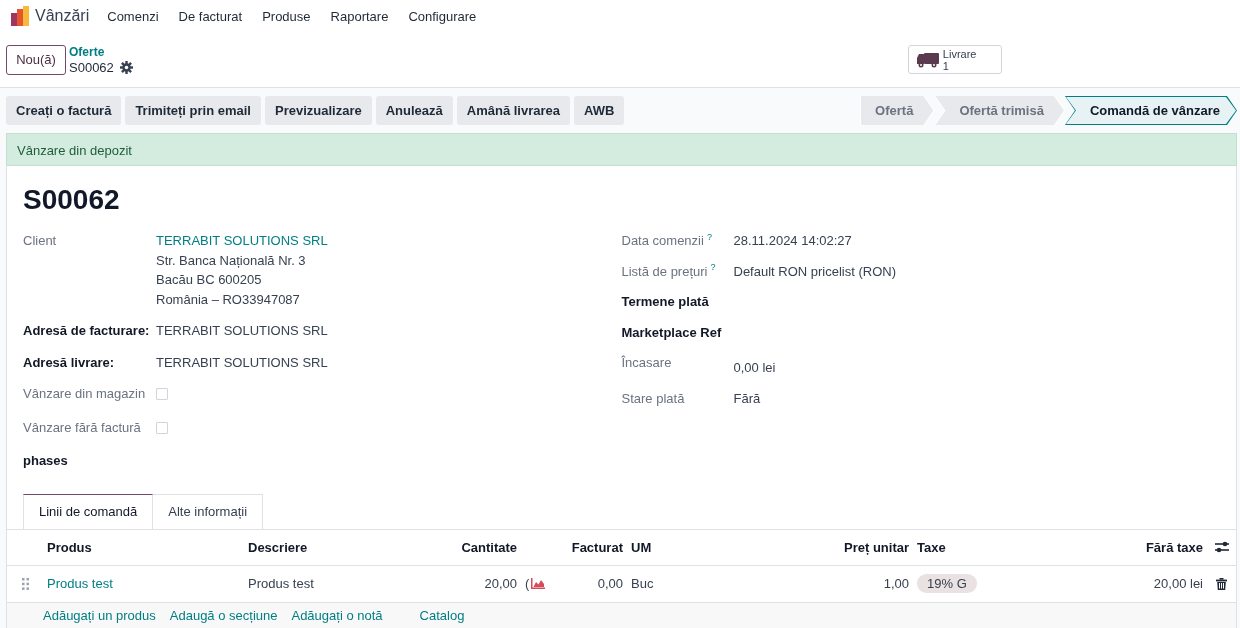 This screenshot has height=628, width=1240. What do you see at coordinates (210, 16) in the screenshot?
I see `menu-item: De facturat` at bounding box center [210, 16].